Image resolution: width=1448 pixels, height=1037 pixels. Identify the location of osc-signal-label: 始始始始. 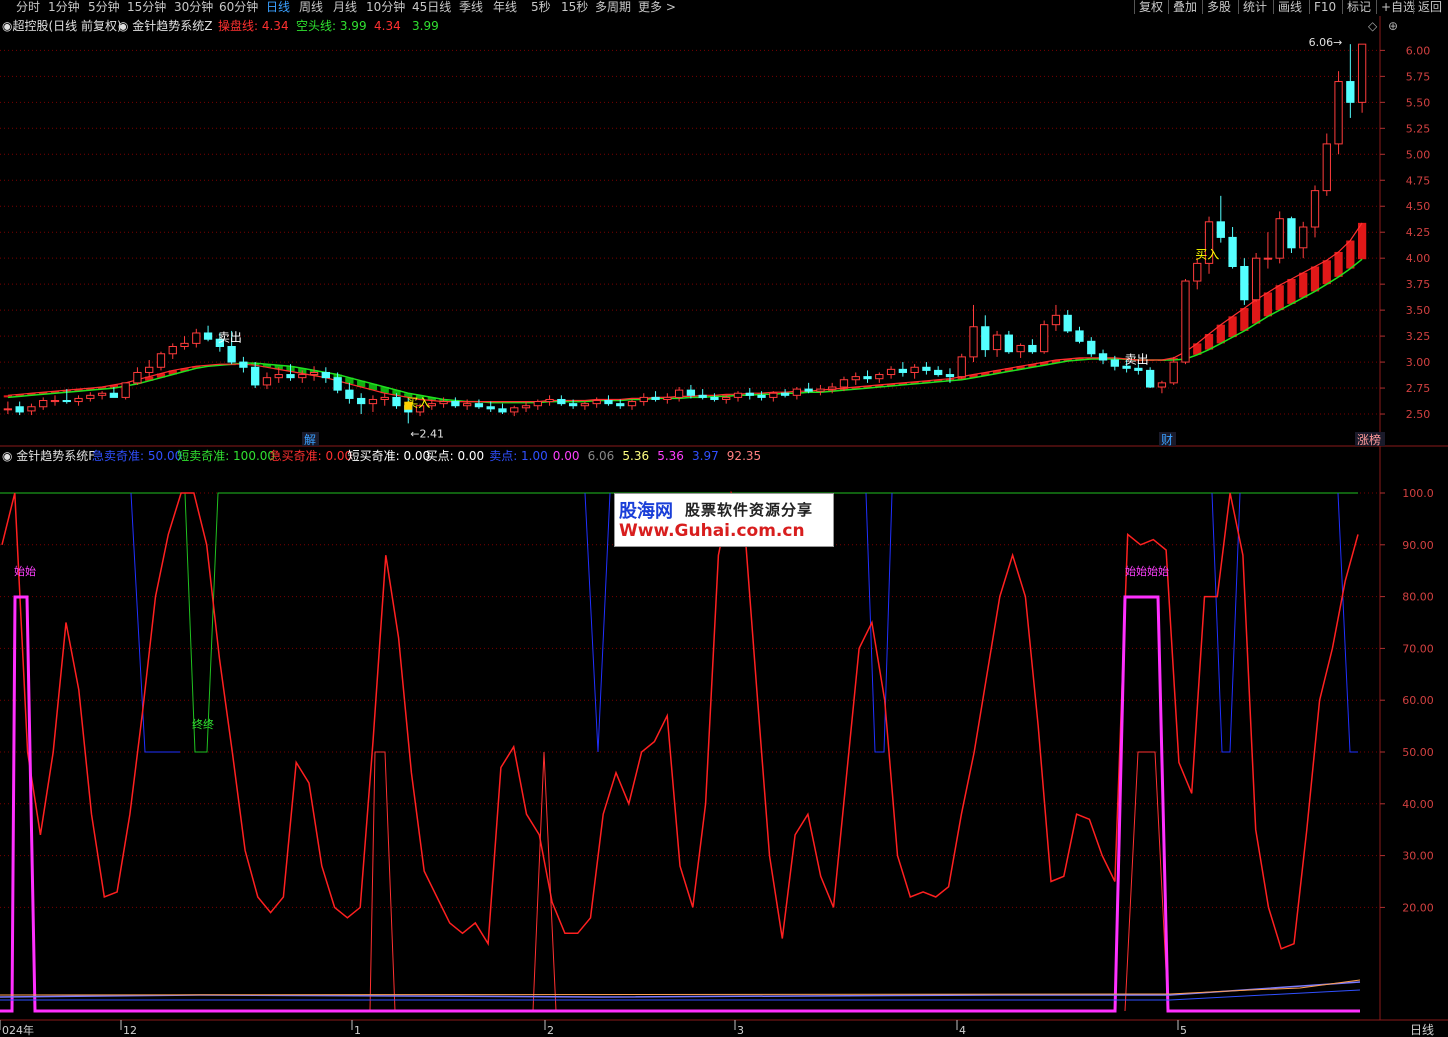
(1147, 571).